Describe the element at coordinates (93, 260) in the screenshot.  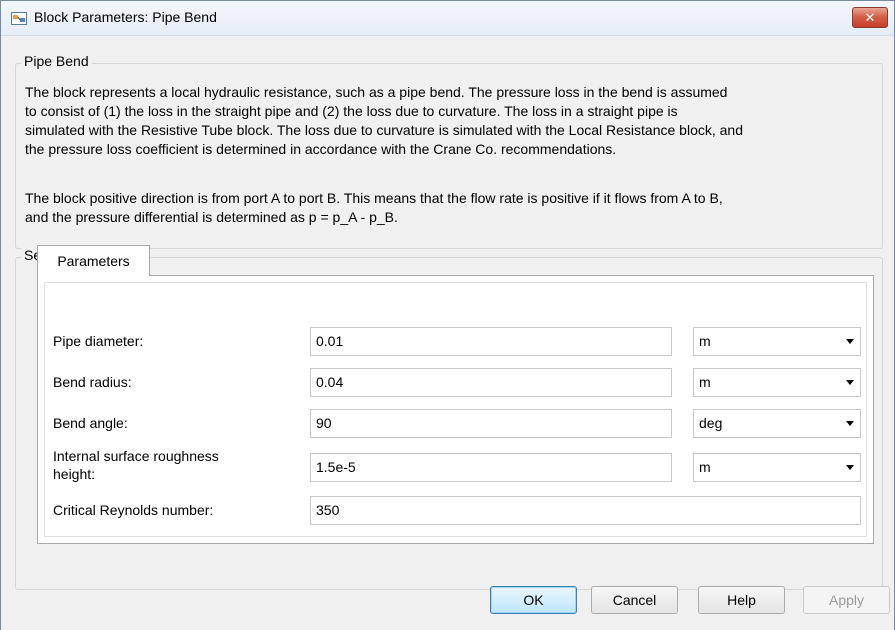
I see `tab-parameters: Parameters` at that location.